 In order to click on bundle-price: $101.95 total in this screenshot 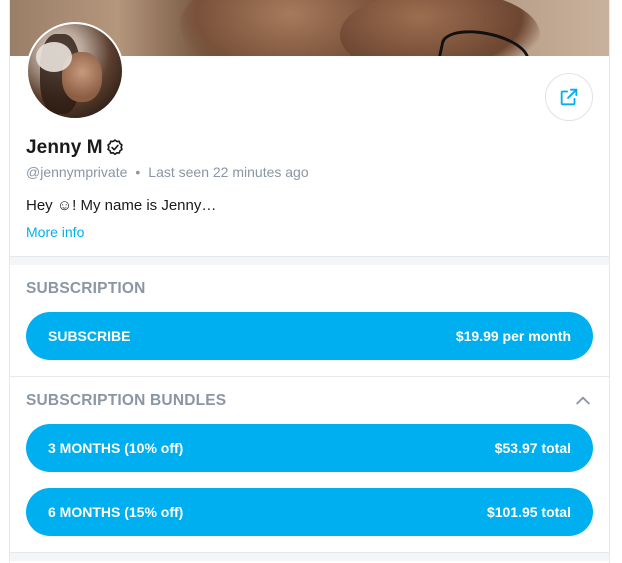, I will do `click(528, 512)`.